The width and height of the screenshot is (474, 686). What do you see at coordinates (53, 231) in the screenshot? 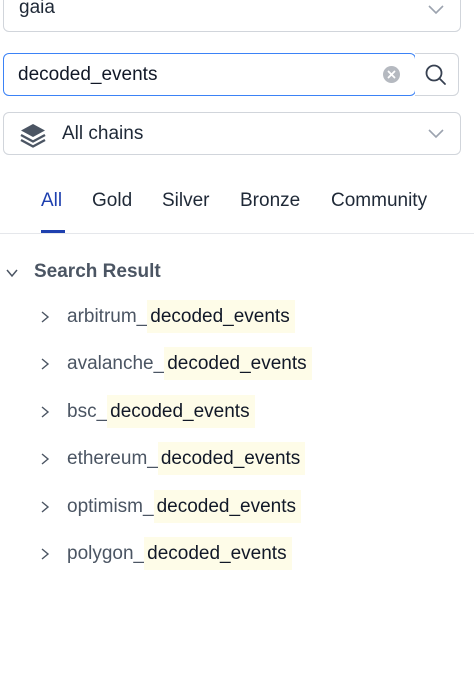
I see `active-tab-indicator` at bounding box center [53, 231].